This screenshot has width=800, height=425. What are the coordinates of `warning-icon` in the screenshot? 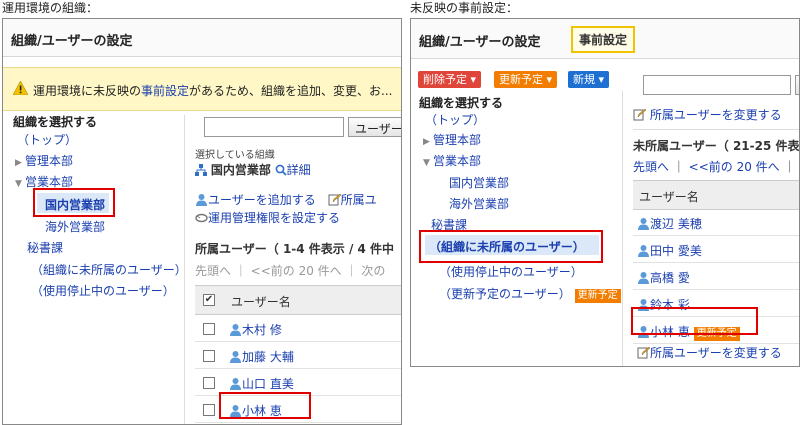 It's located at (20, 89).